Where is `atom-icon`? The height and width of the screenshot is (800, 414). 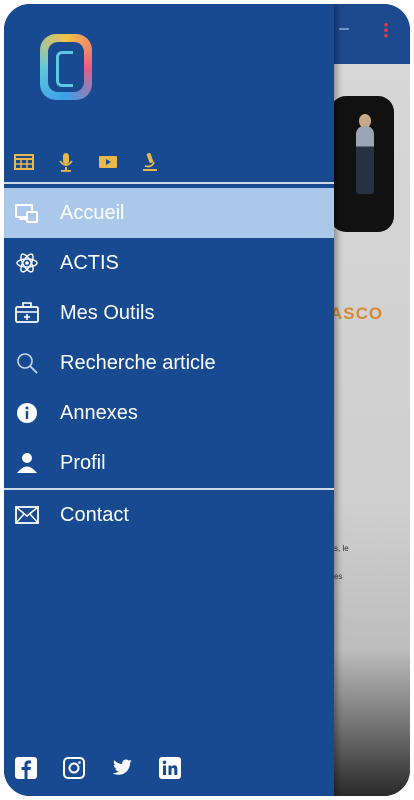
atom-icon is located at coordinates (27, 263).